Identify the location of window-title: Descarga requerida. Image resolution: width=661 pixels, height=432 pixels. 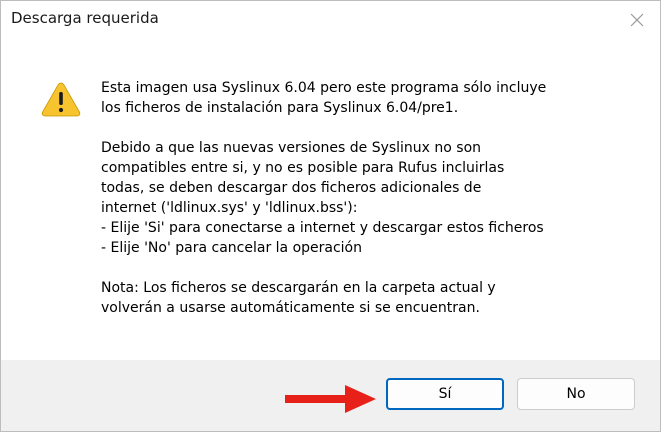
(85, 18).